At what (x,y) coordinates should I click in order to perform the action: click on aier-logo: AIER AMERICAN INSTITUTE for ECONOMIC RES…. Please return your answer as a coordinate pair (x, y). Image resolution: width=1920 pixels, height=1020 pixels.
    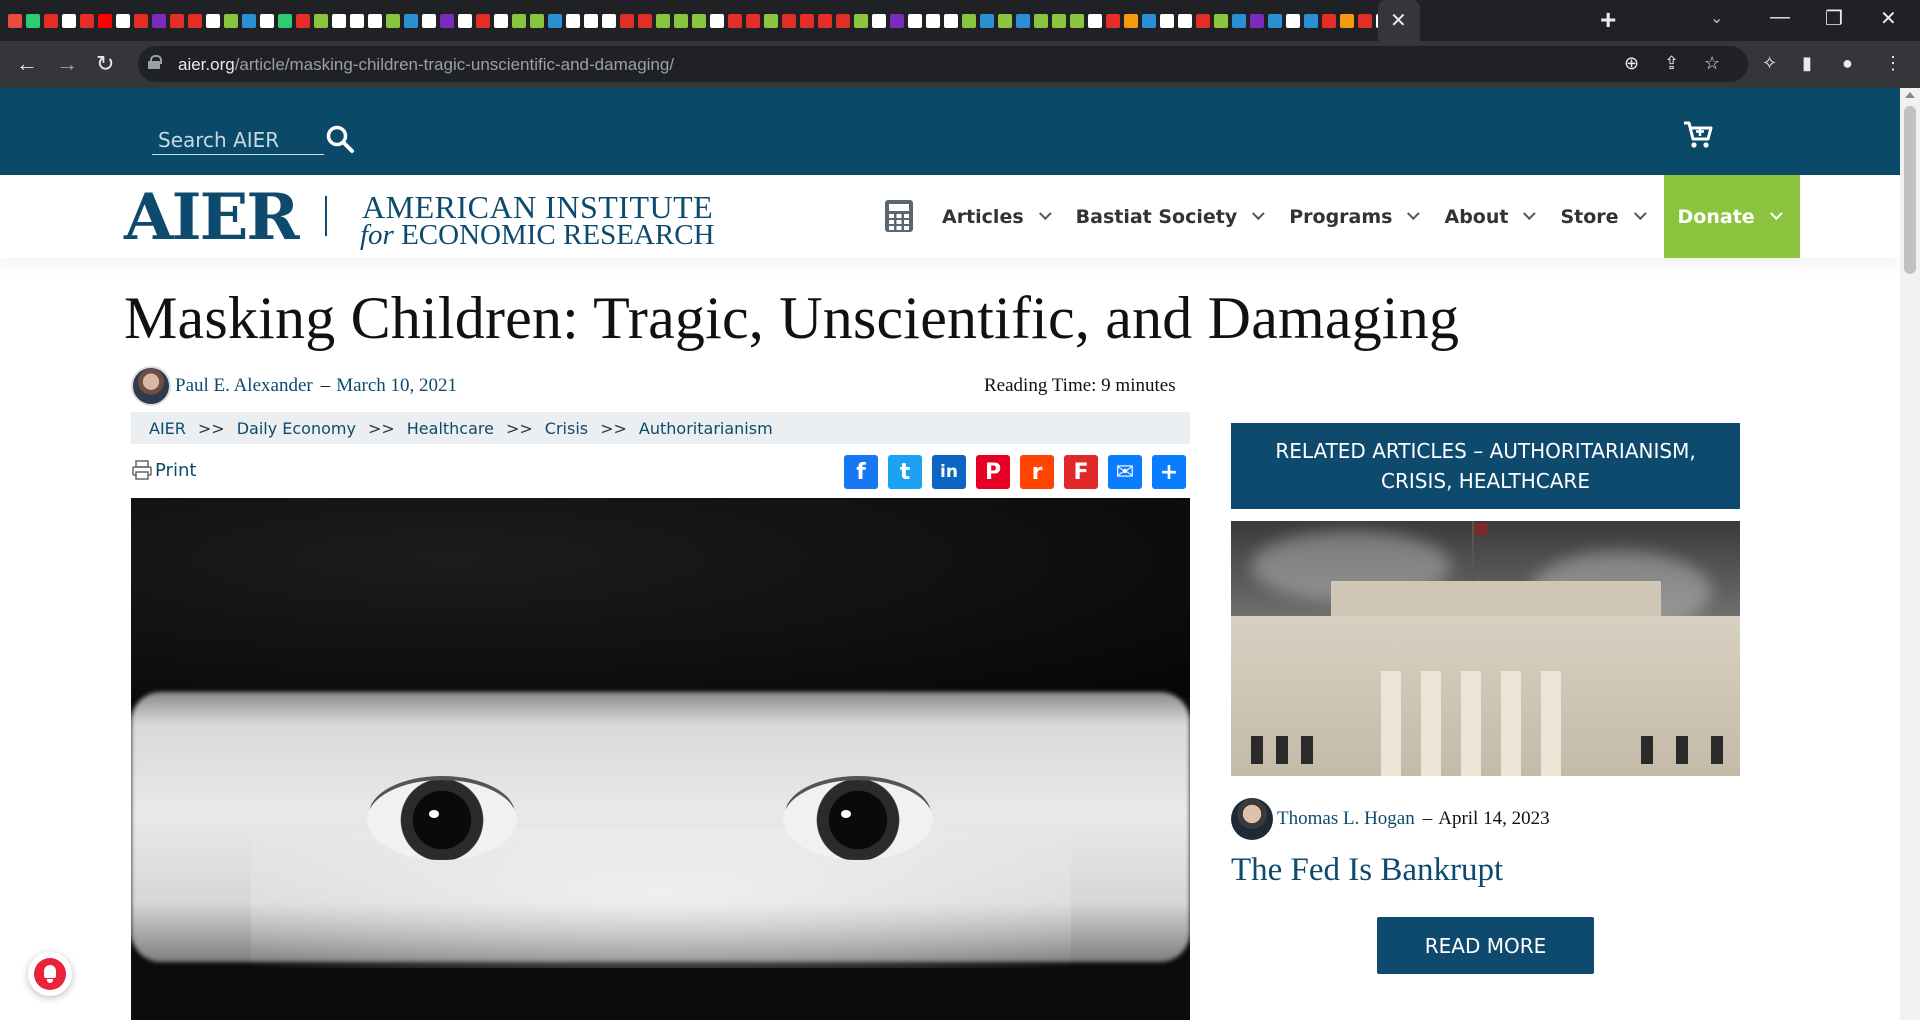
    Looking at the image, I should click on (424, 218).